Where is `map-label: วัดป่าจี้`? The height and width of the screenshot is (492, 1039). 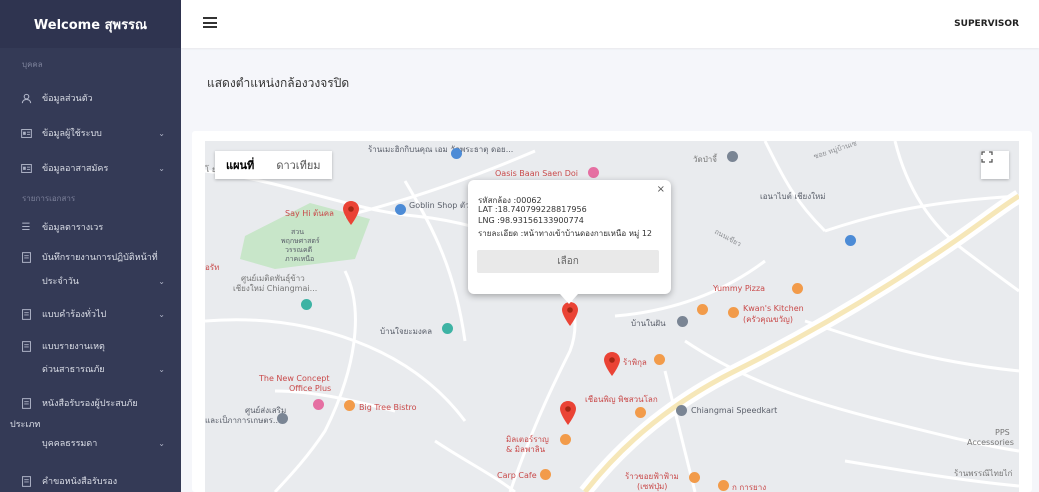
map-label: วัดป่าจี้ is located at coordinates (705, 159).